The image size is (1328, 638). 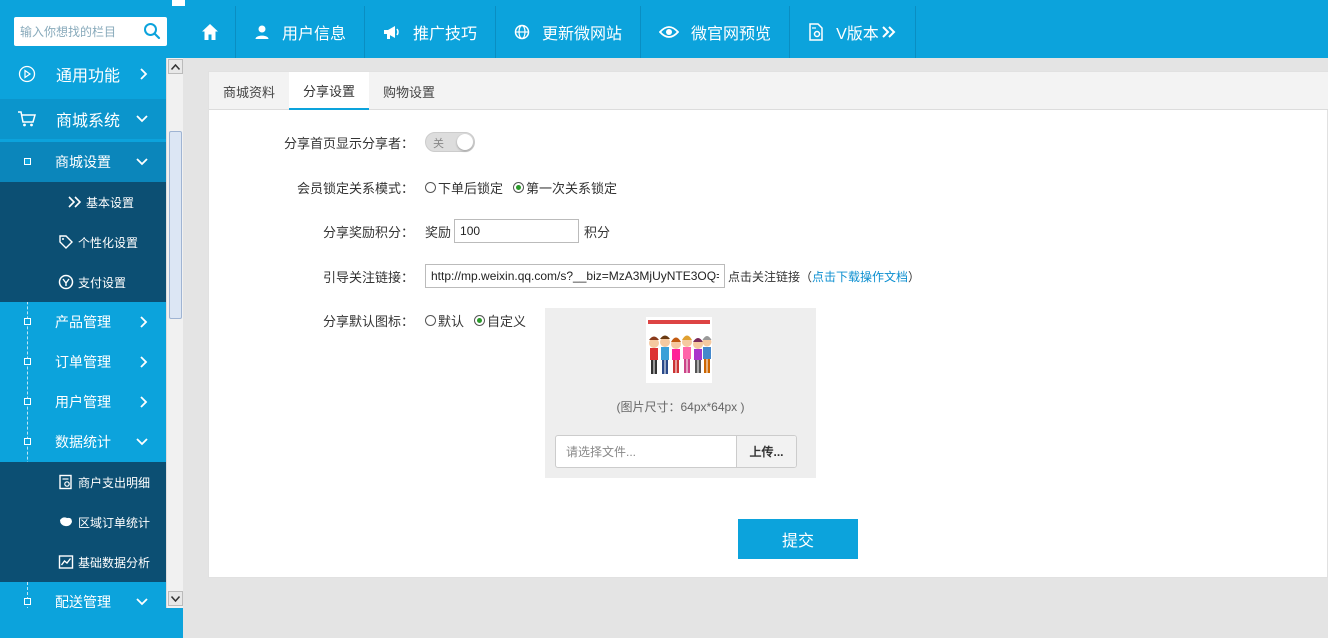 I want to click on eye-icon, so click(x=669, y=32).